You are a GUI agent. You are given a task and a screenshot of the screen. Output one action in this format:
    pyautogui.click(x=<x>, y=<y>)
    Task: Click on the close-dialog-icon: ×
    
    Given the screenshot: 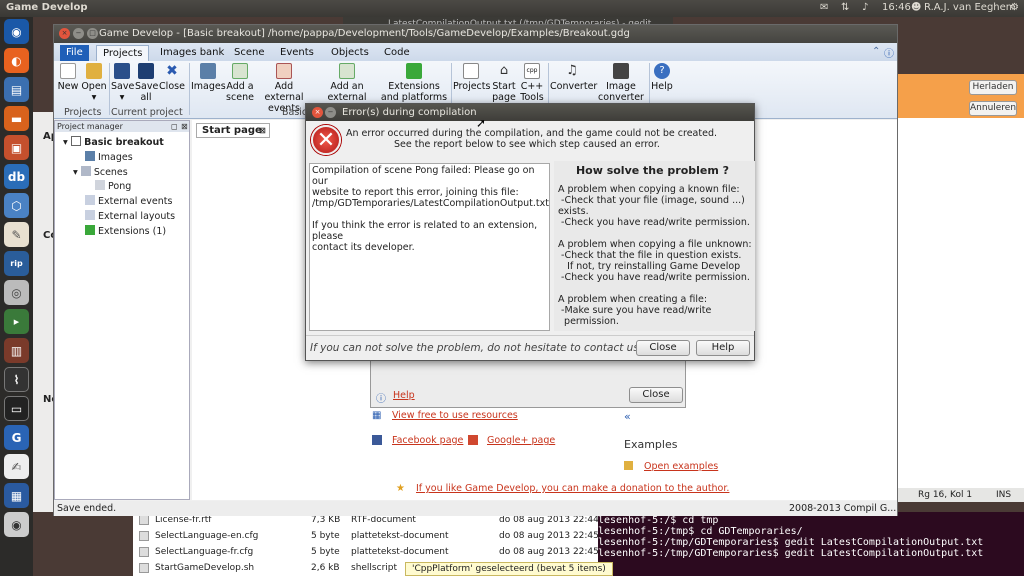 What is the action you would take?
    pyautogui.click(x=317, y=112)
    